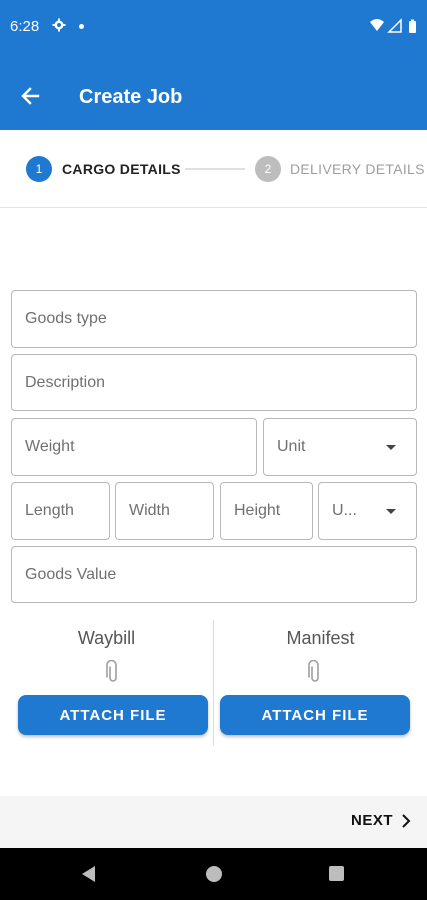 This screenshot has width=427, height=900. Describe the element at coordinates (371, 820) in the screenshot. I see `next-label: NEXT` at that location.